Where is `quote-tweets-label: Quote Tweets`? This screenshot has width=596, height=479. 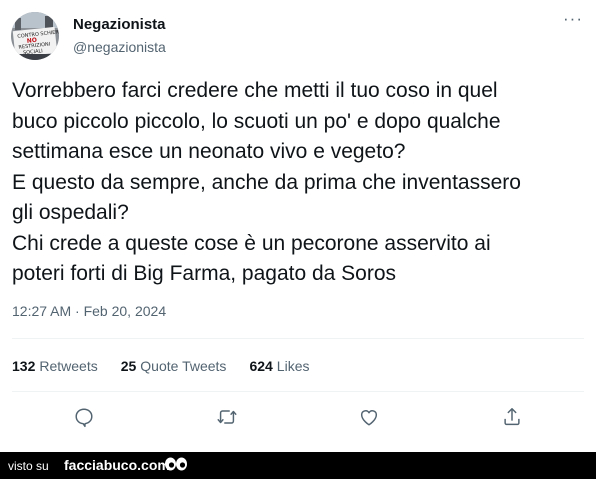 quote-tweets-label: Quote Tweets is located at coordinates (183, 366).